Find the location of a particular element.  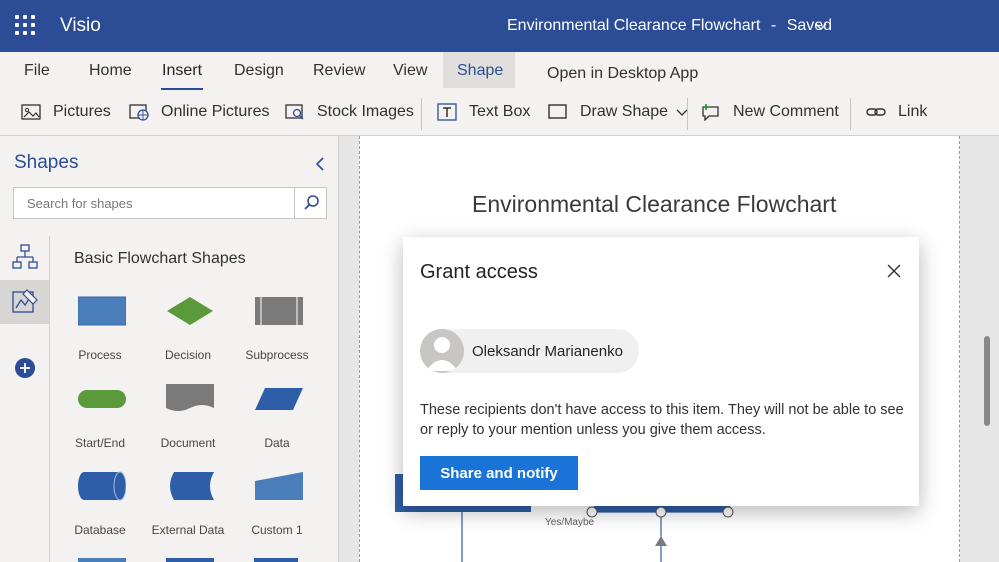

draw-shape-button: Draw Shape is located at coordinates (618, 112).